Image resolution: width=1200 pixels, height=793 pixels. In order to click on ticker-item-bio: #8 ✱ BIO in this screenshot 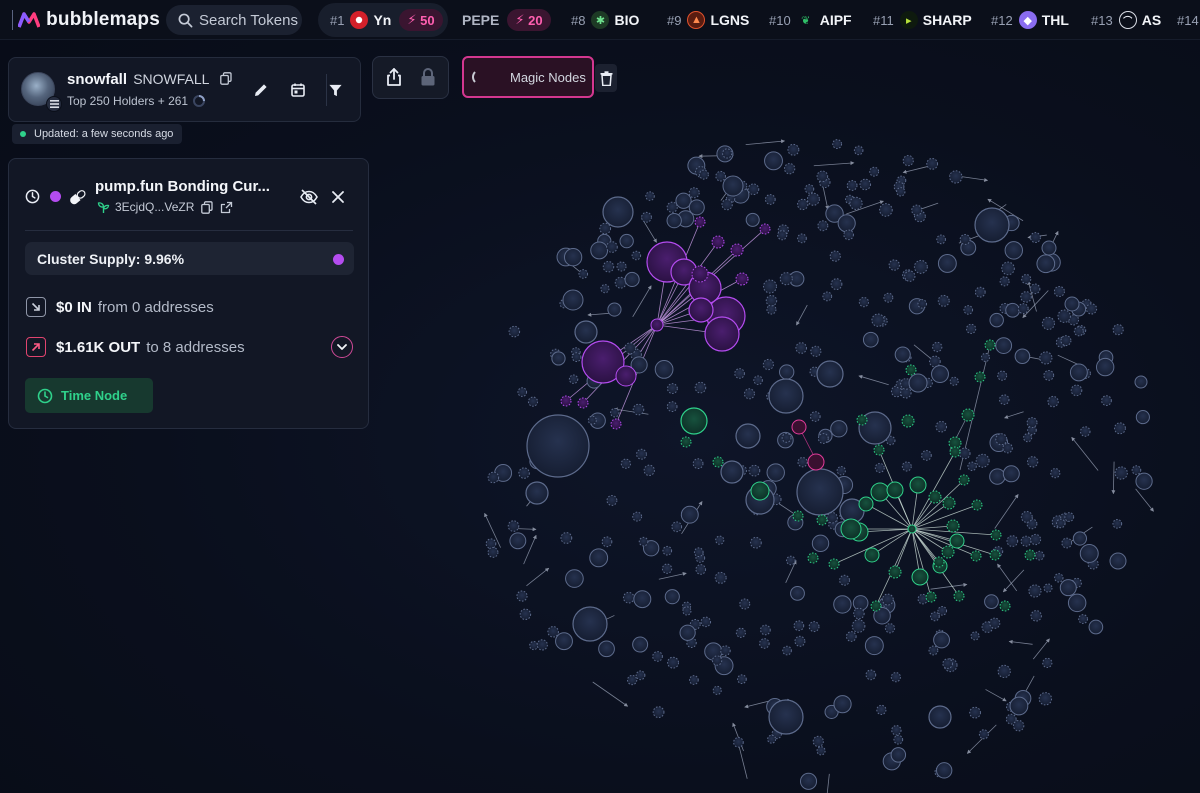, I will do `click(605, 20)`.